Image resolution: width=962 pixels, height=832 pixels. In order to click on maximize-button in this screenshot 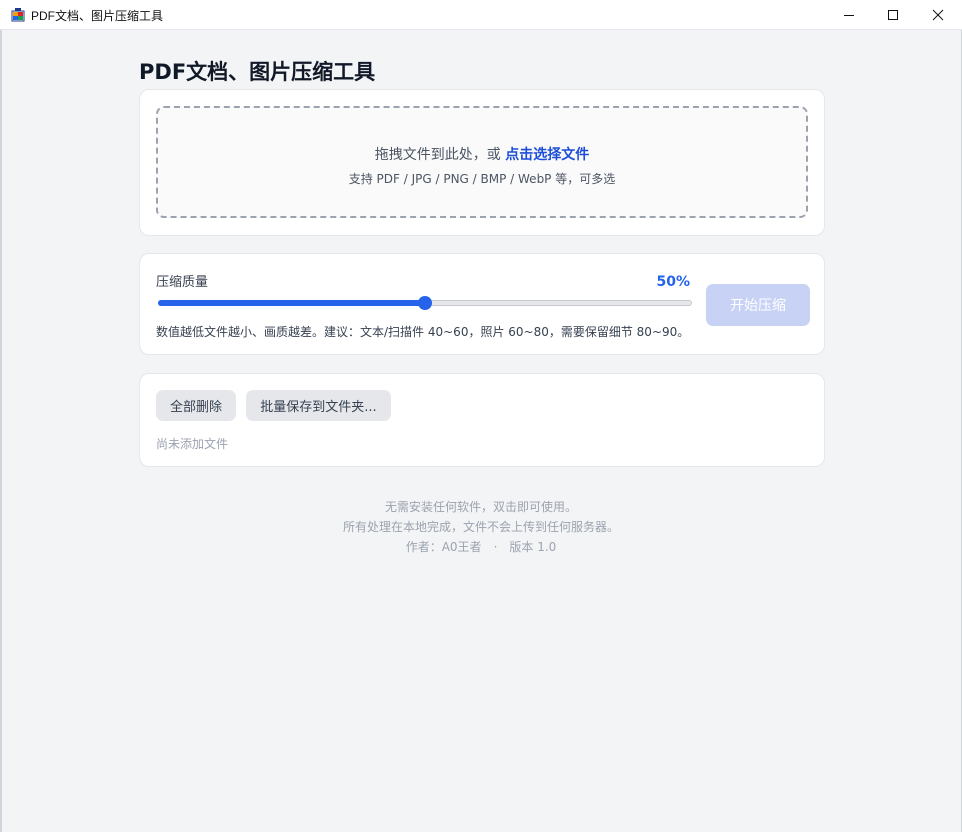, I will do `click(893, 15)`.